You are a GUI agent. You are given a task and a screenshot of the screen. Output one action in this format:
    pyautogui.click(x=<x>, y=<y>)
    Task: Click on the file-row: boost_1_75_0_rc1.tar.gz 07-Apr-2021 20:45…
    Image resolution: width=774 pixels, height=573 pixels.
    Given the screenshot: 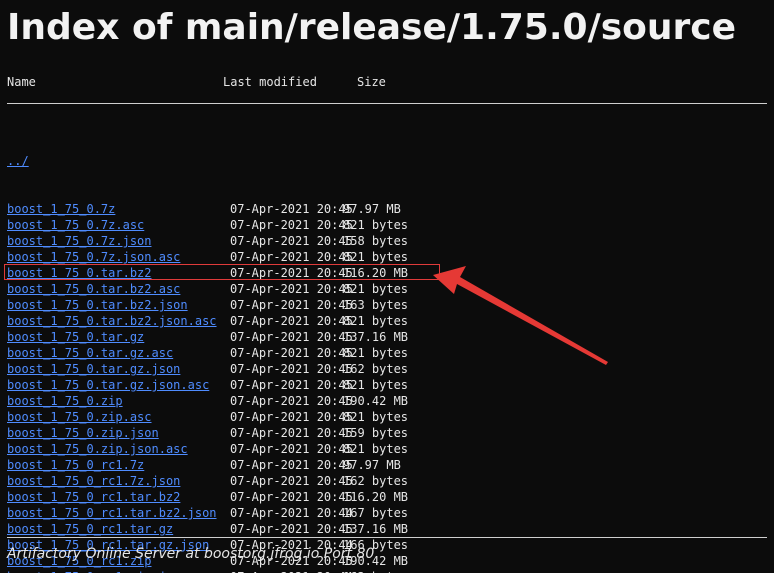 What is the action you would take?
    pyautogui.click(x=387, y=529)
    